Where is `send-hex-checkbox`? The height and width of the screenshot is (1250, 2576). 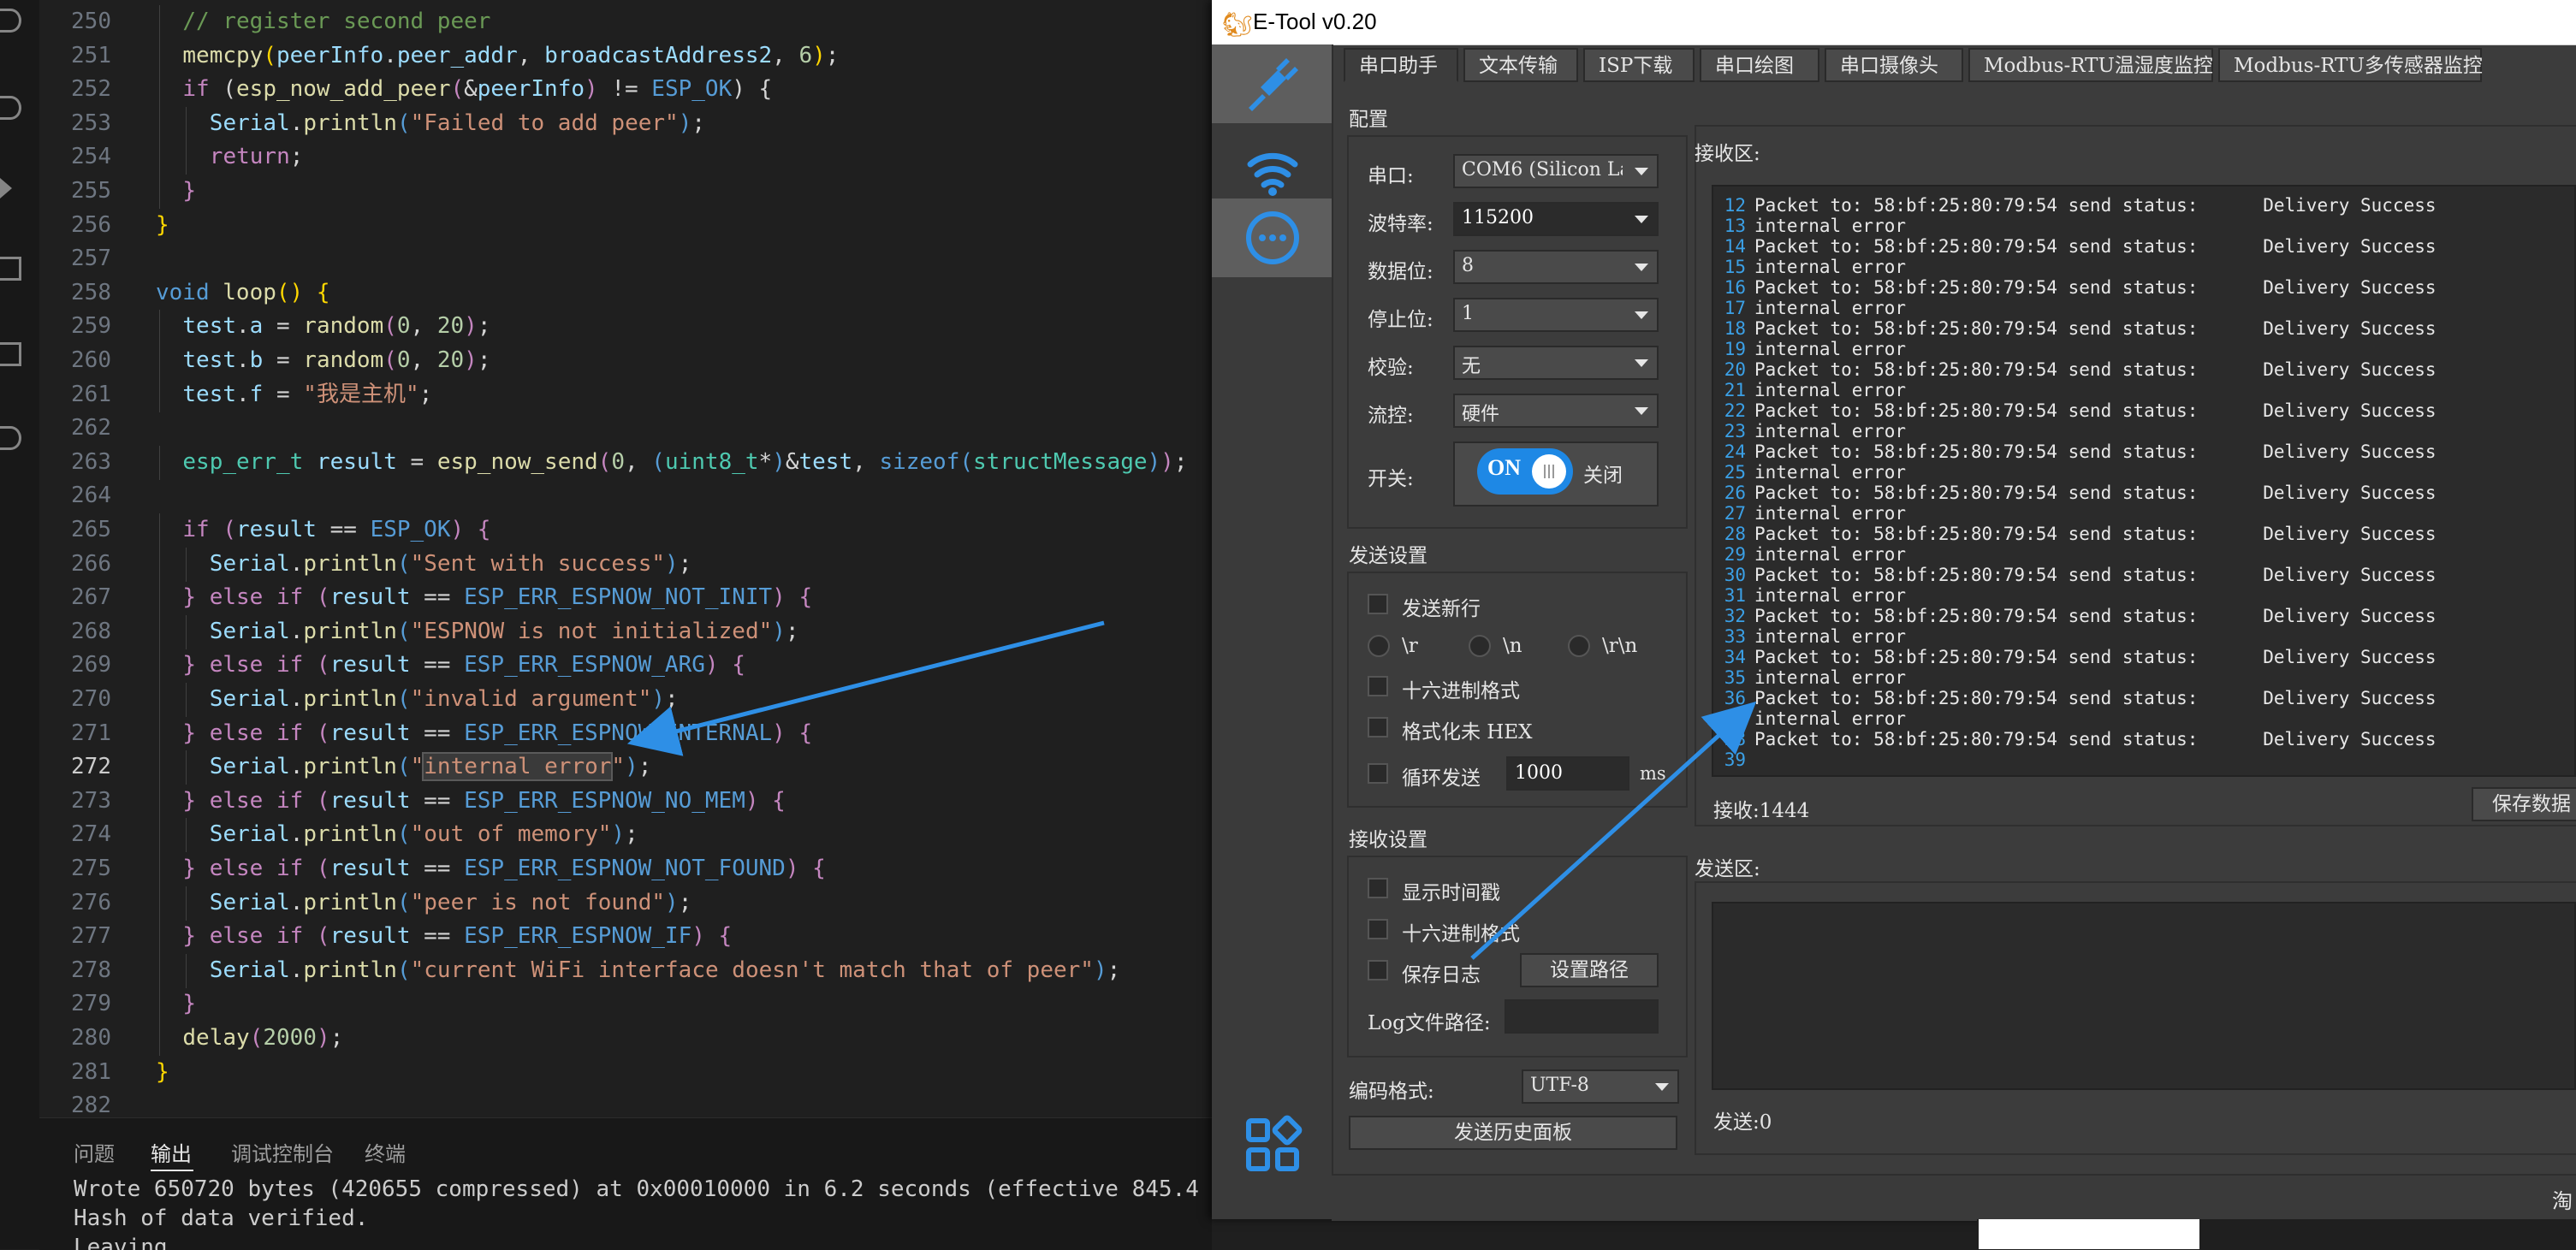
send-hex-checkbox is located at coordinates (1378, 686).